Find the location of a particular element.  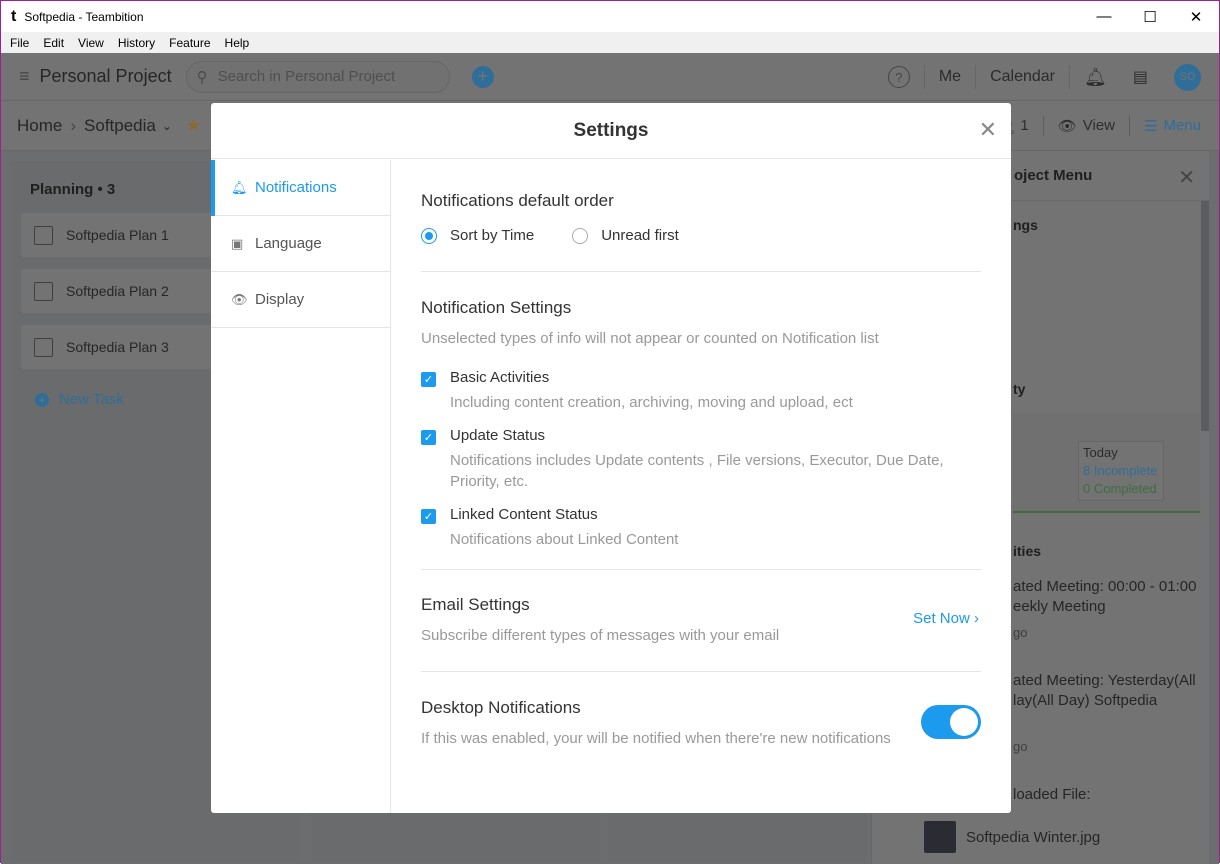

radio-sort-by-time is located at coordinates (429, 235).